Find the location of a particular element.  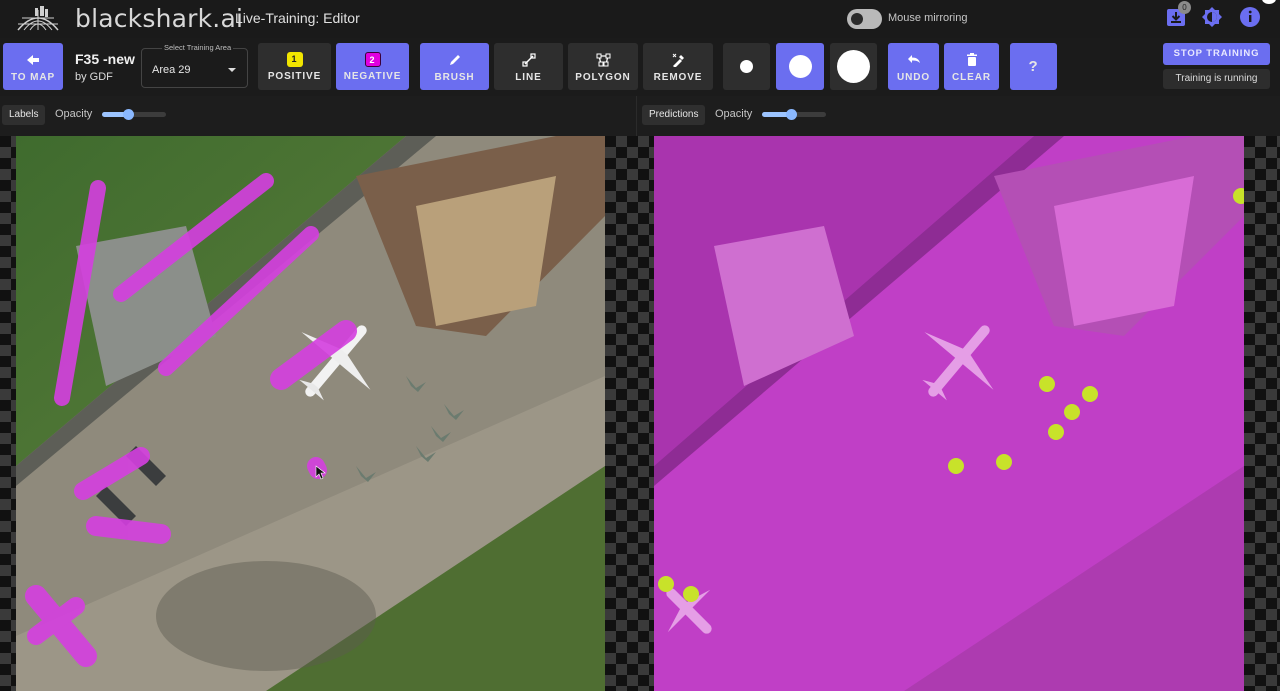

avatar-indicator is located at coordinates (1269, 2).